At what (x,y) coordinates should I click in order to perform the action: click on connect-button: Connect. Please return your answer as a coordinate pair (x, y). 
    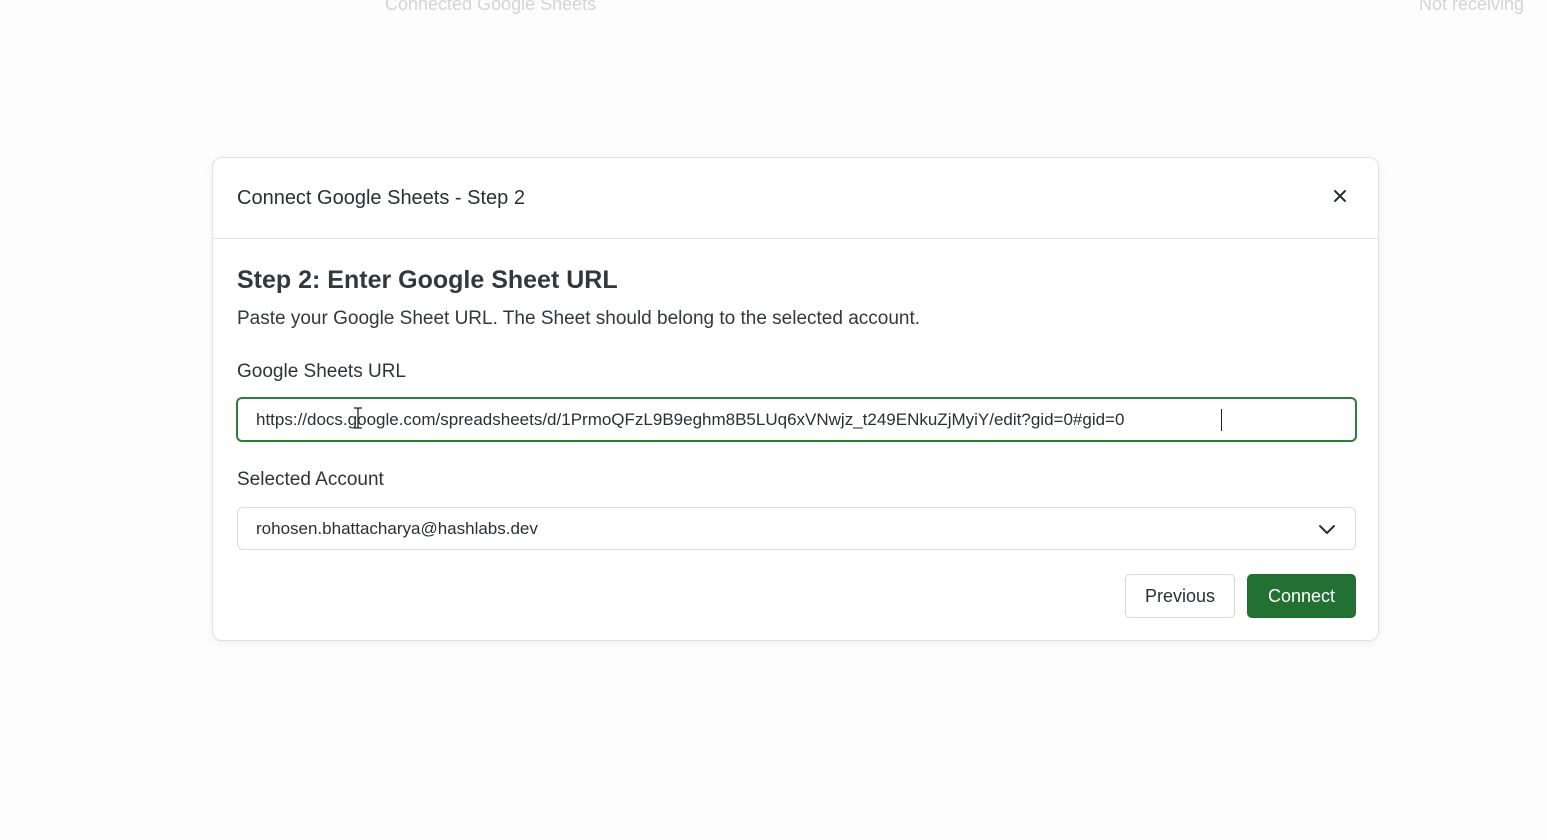
    Looking at the image, I should click on (1301, 596).